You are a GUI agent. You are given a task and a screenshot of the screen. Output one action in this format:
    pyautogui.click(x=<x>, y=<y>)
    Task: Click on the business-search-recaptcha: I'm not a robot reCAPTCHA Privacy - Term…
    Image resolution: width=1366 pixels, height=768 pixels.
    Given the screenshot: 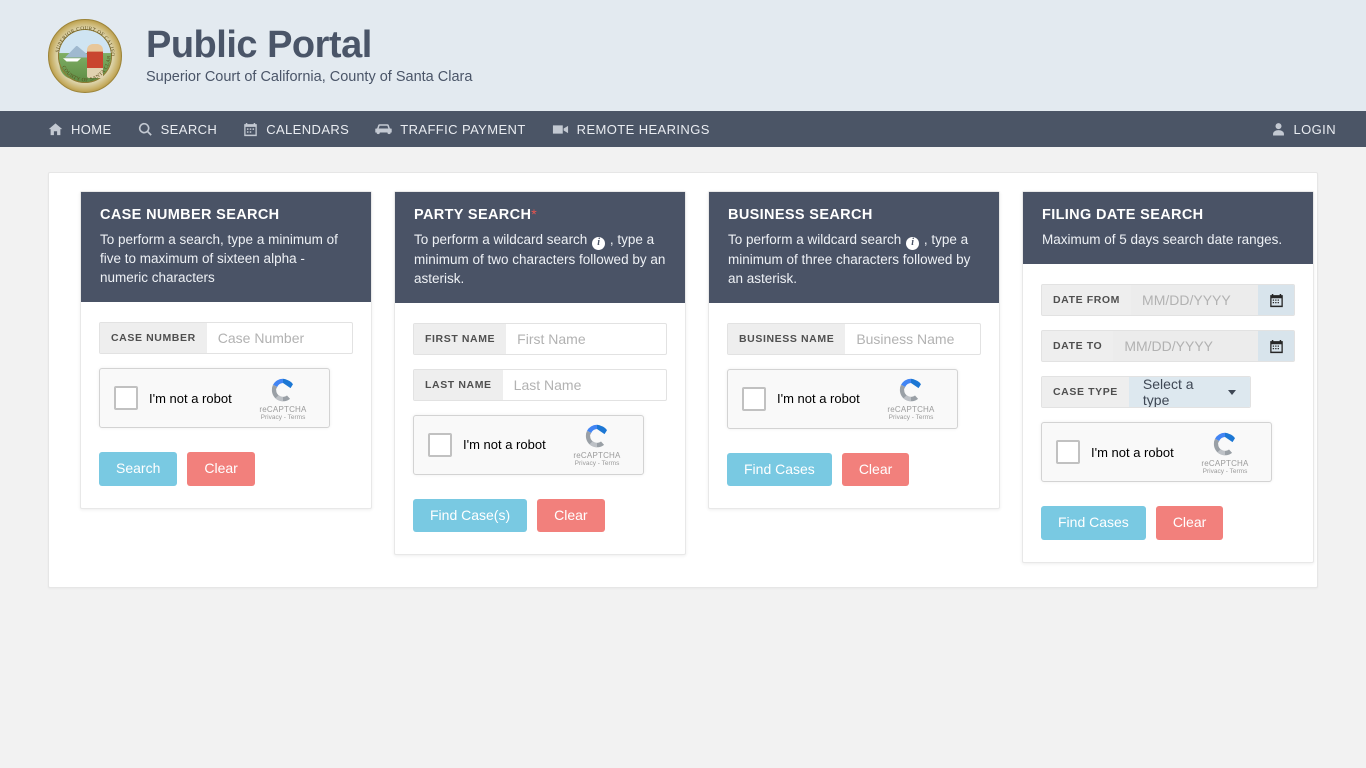 What is the action you would take?
    pyautogui.click(x=842, y=398)
    